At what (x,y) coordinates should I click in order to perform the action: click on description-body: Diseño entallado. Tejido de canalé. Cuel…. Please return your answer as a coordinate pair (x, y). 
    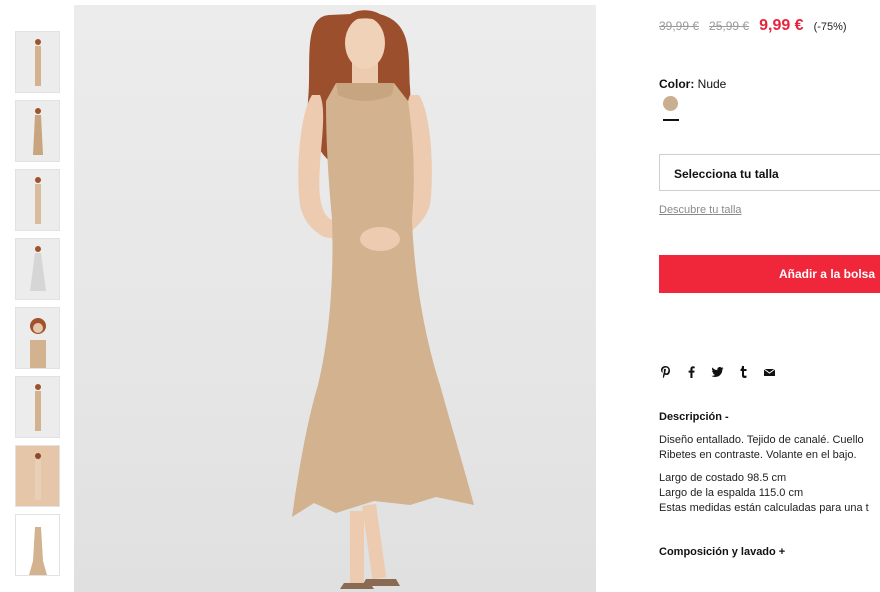
    Looking at the image, I should click on (769, 478).